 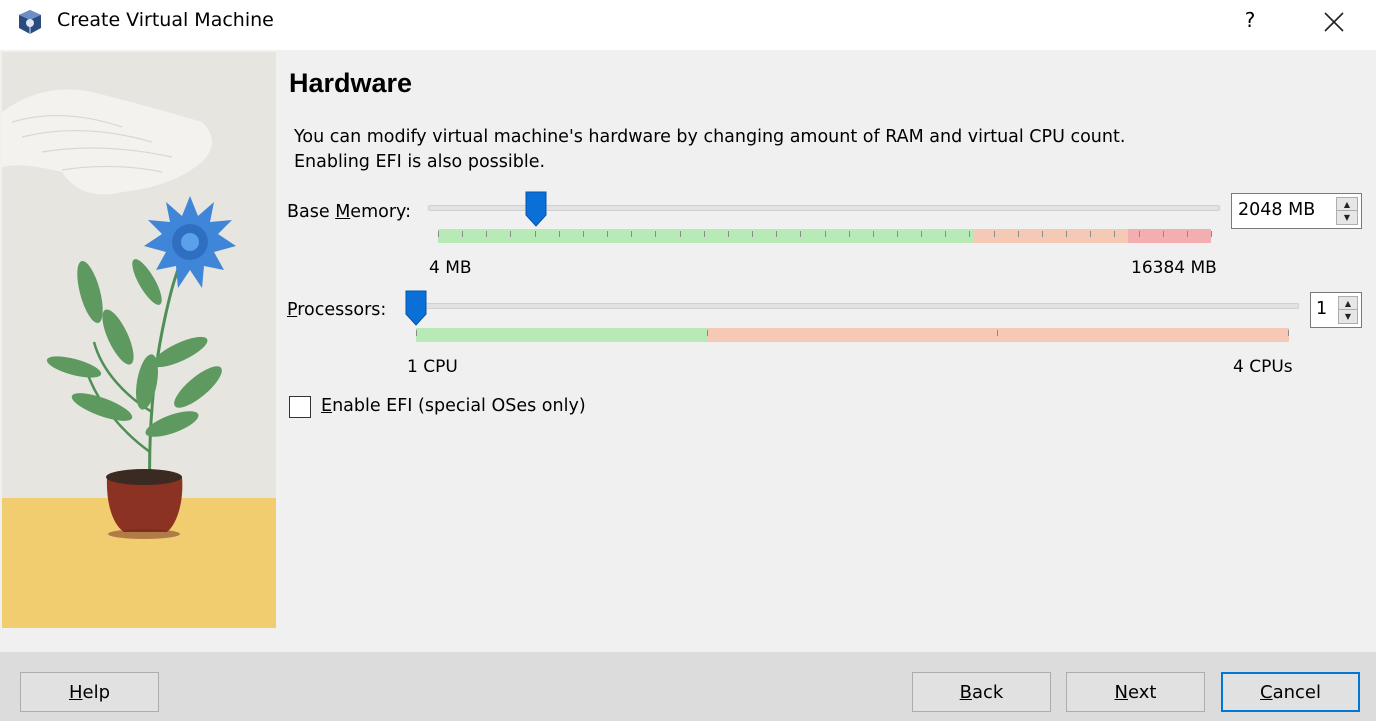 What do you see at coordinates (536, 209) in the screenshot?
I see `base-memory-slider-thumb` at bounding box center [536, 209].